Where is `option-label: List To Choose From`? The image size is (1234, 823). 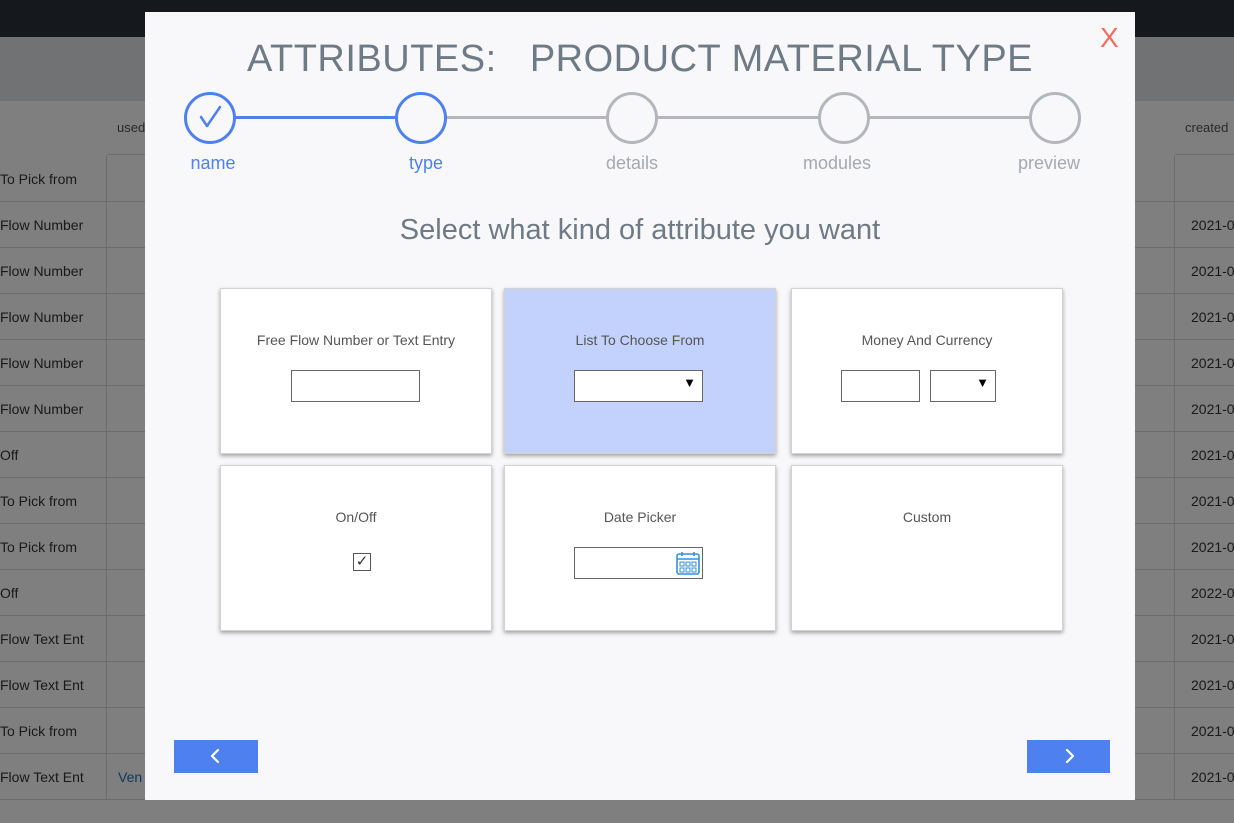 option-label: List To Choose From is located at coordinates (640, 340).